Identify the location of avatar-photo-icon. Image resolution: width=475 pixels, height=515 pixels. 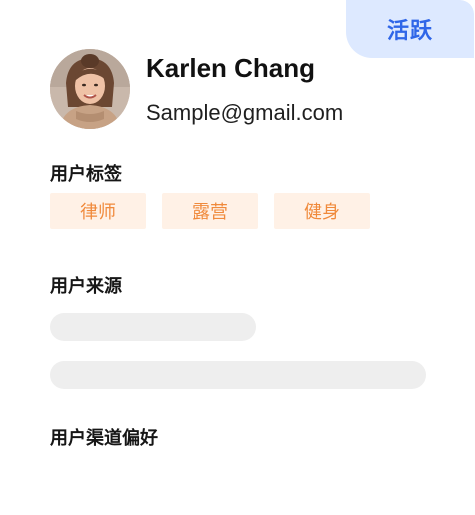
(90, 89).